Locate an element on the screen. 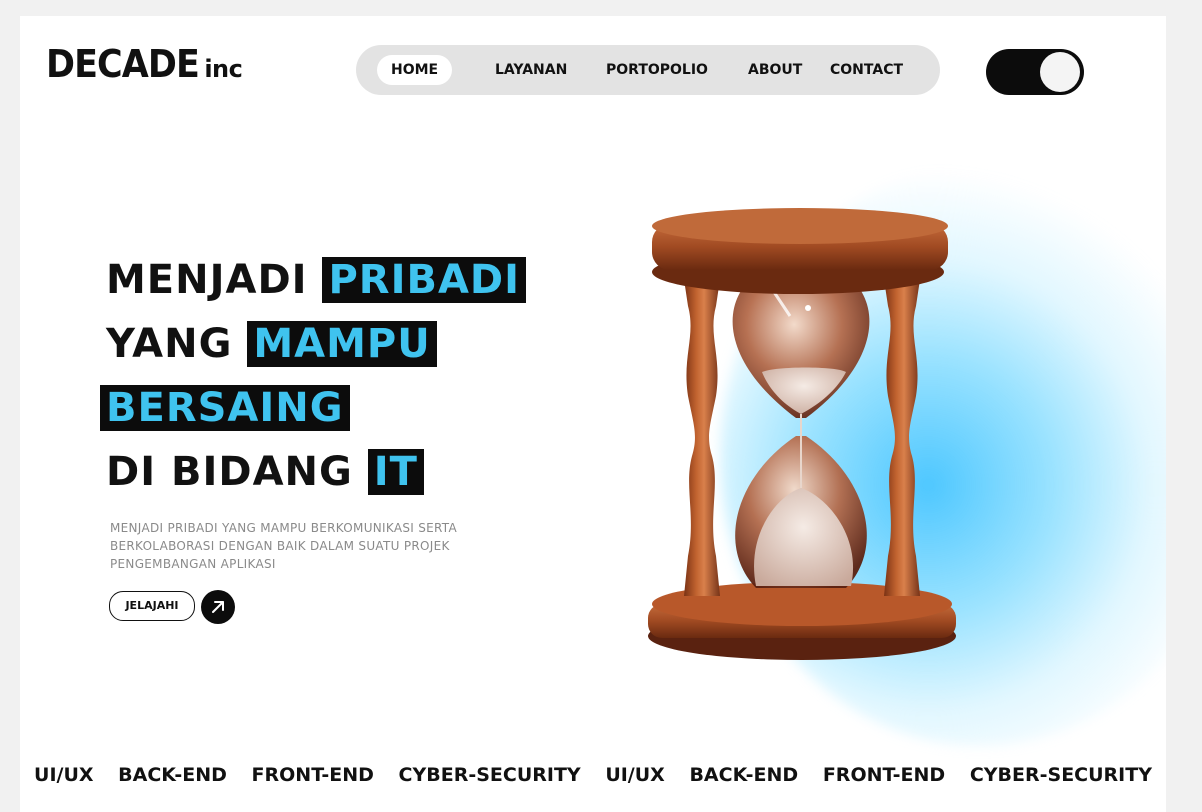 The image size is (1202, 812). headline-text: YANG is located at coordinates (169, 344).